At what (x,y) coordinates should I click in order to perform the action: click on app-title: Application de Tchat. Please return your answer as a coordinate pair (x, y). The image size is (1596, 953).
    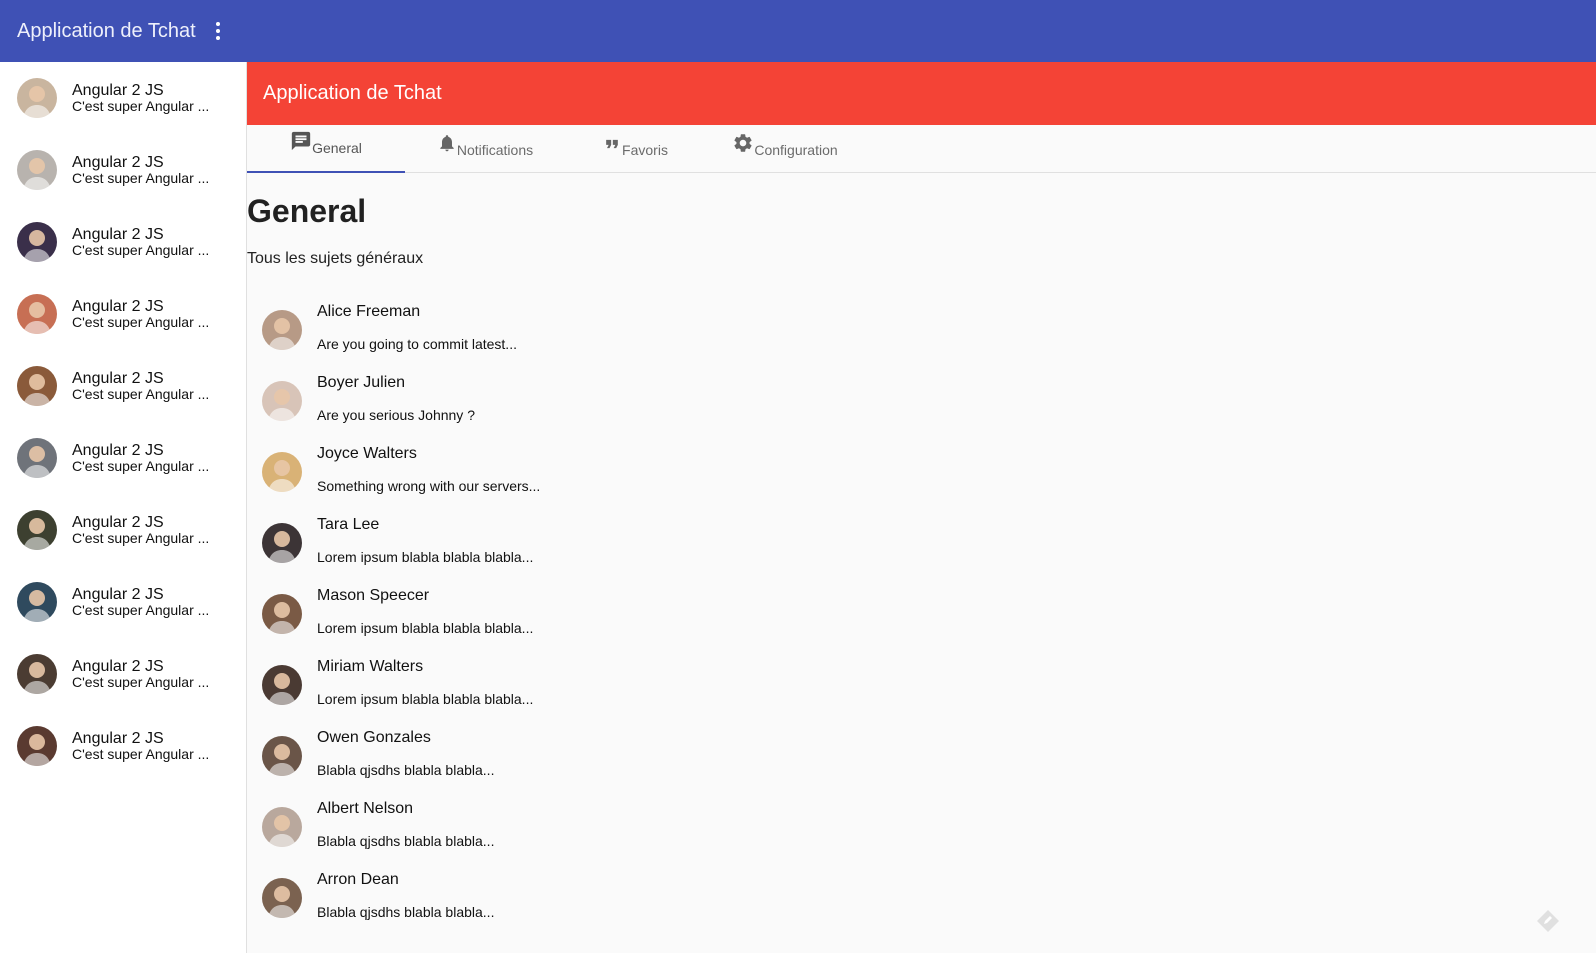
    Looking at the image, I should click on (106, 30).